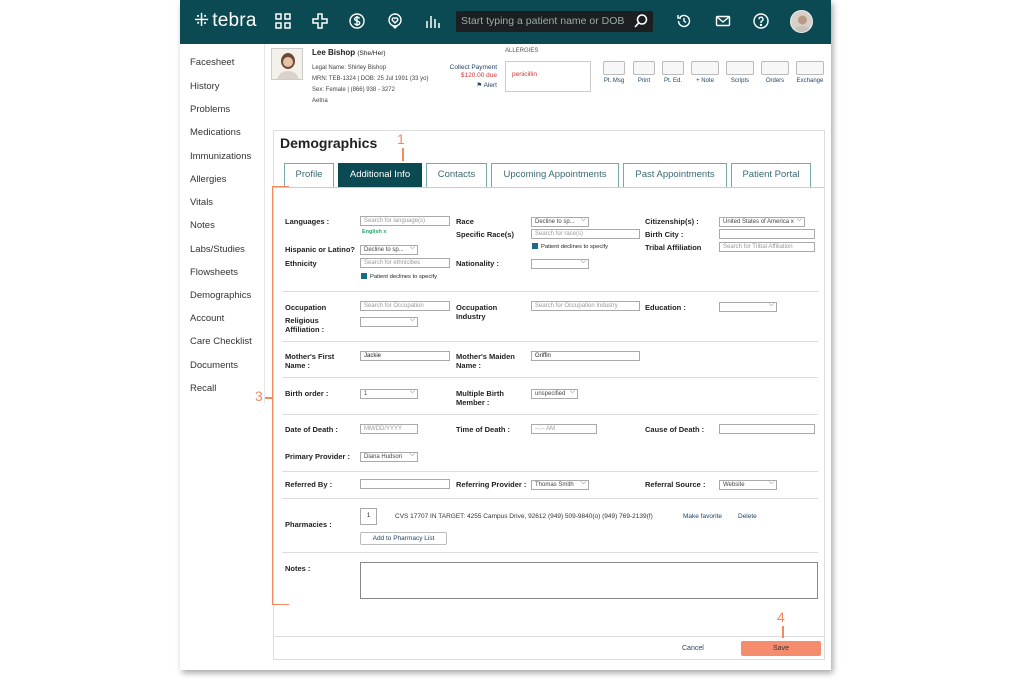 The width and height of the screenshot is (1024, 683). Describe the element at coordinates (767, 247) in the screenshot. I see `tribal-affiliation-input: Search for Tribal Affiliation` at that location.